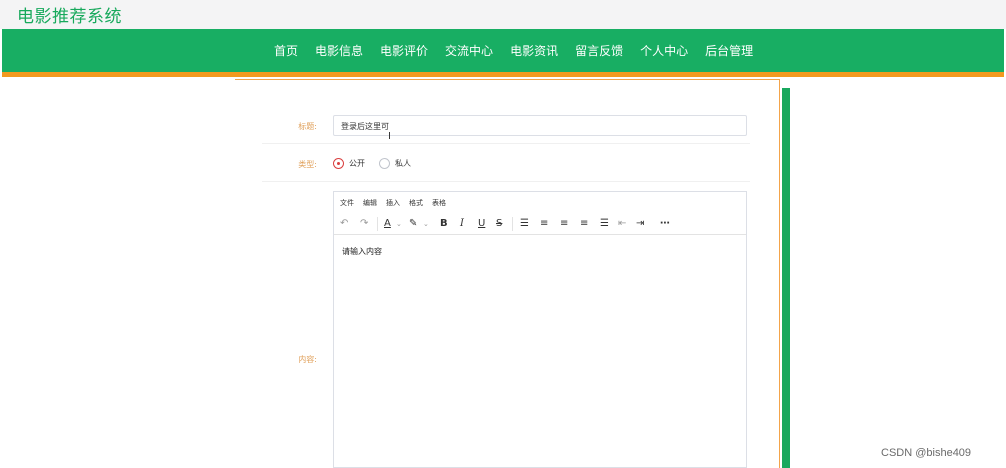 The width and height of the screenshot is (1006, 468). I want to click on editor-content-area: 请输入内容, so click(362, 251).